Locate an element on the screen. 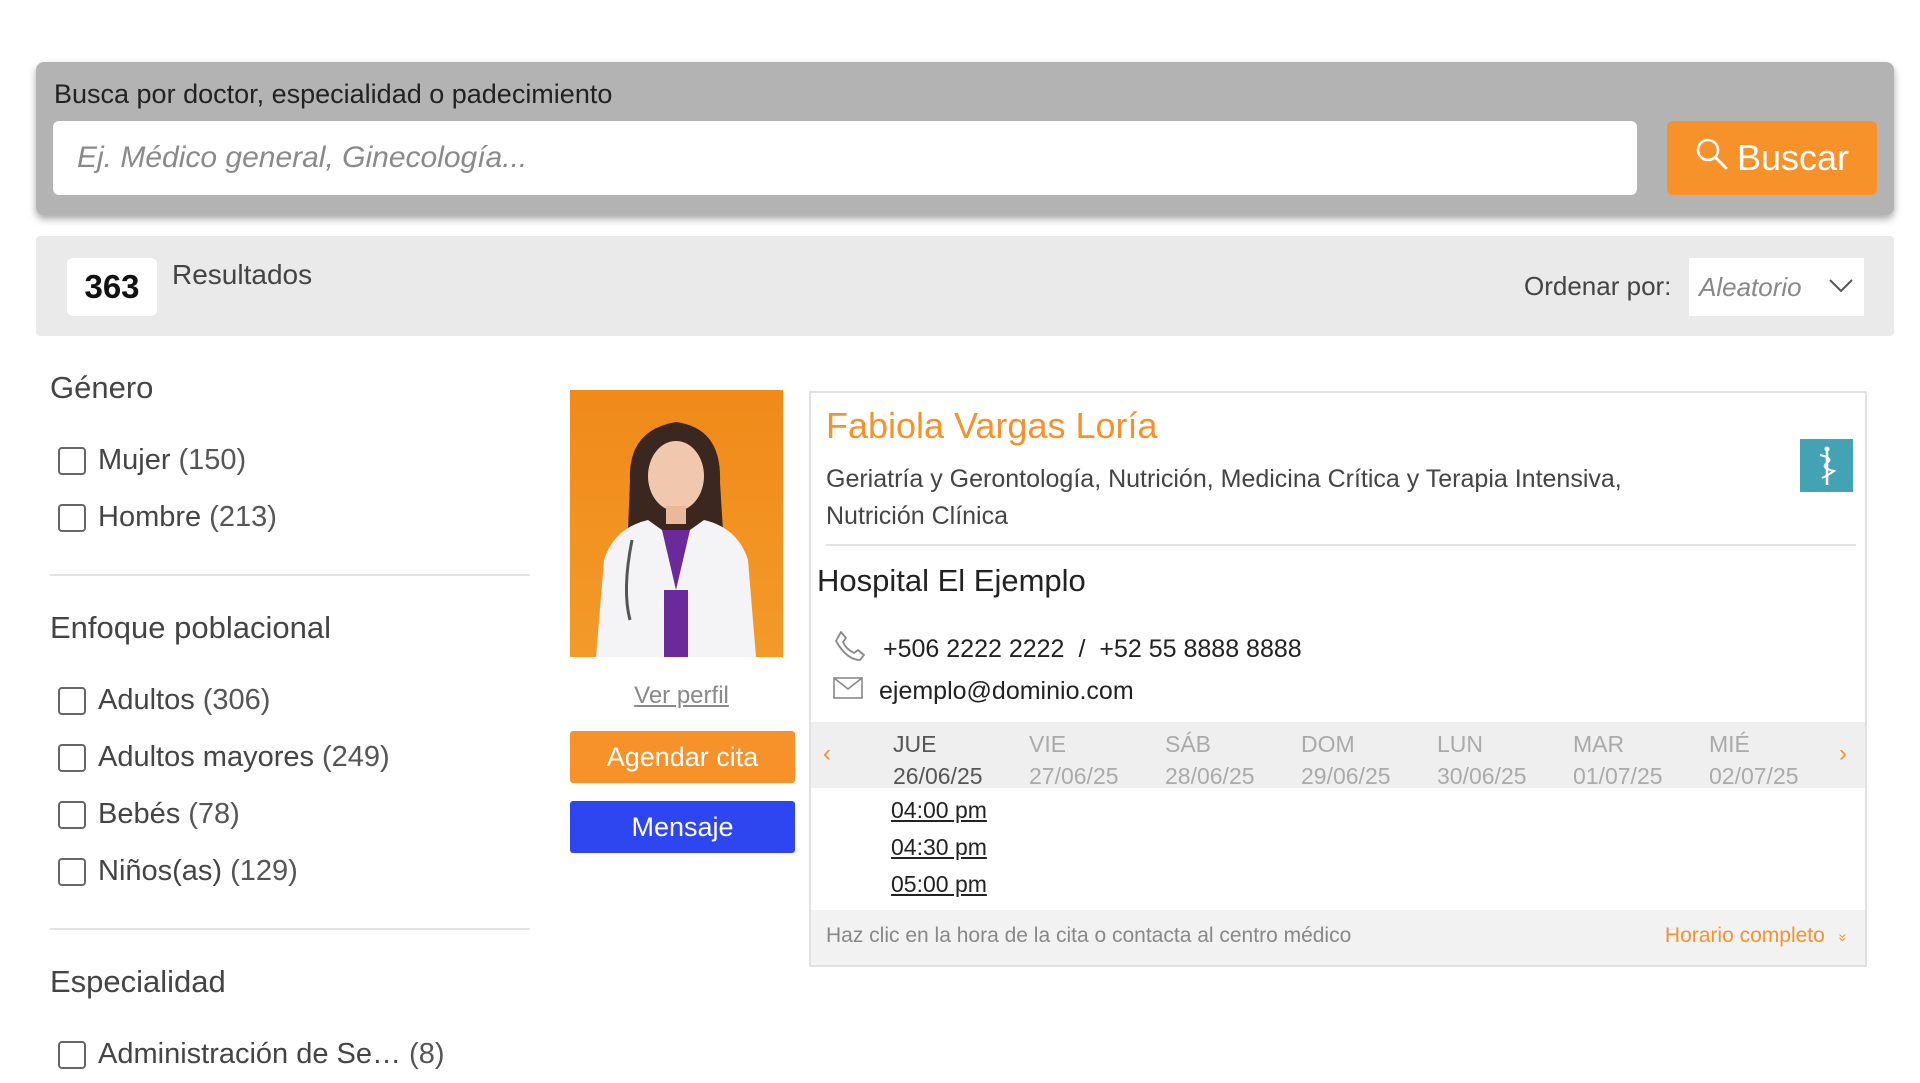 The height and width of the screenshot is (1083, 1920). doctor-email: ejemplo@dominio.com is located at coordinates (1006, 691).